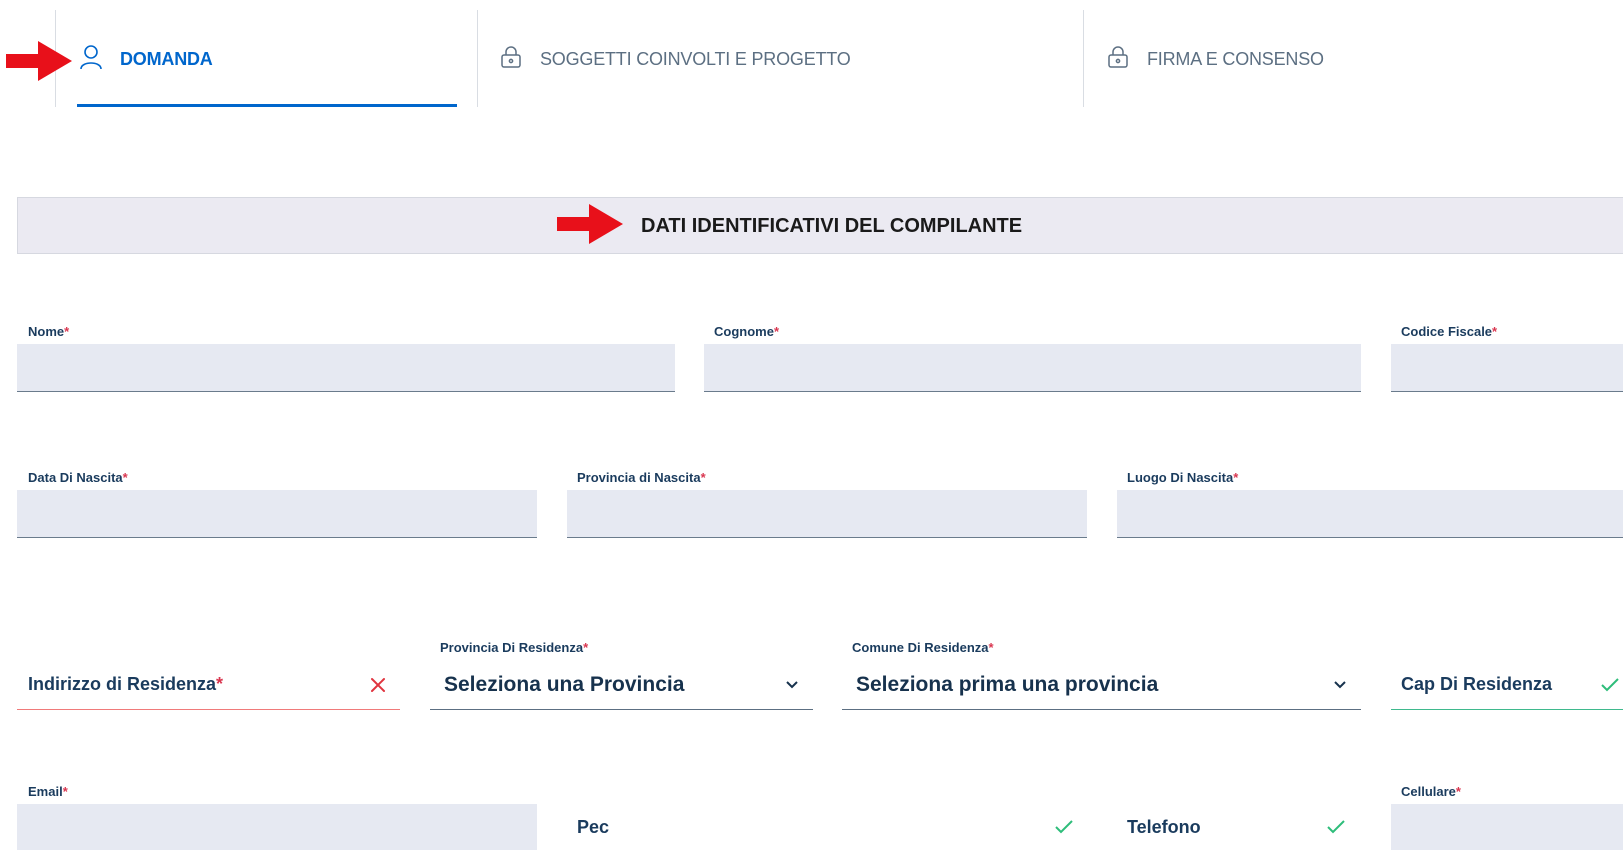  Describe the element at coordinates (593, 827) in the screenshot. I see `pec-label: Pec` at that location.